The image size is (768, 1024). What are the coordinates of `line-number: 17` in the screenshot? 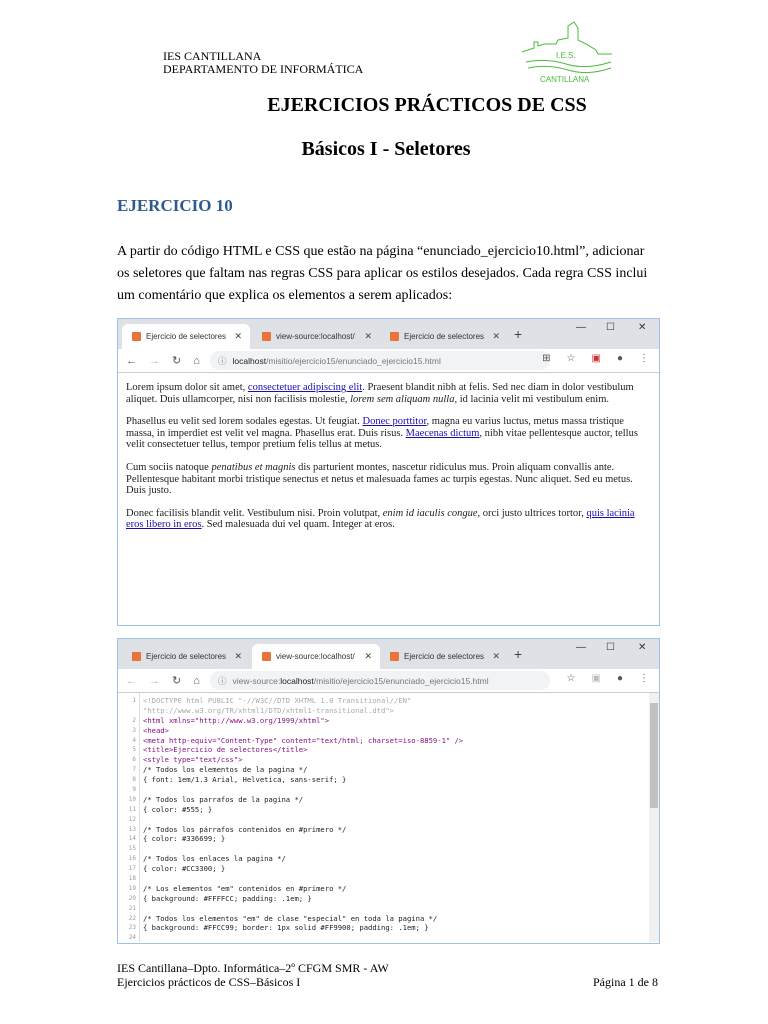 It's located at (132, 869).